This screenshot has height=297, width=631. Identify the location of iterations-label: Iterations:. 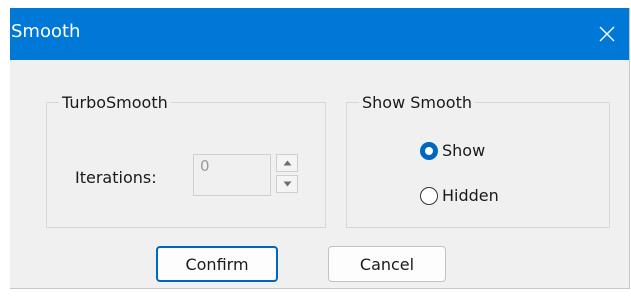
(116, 177).